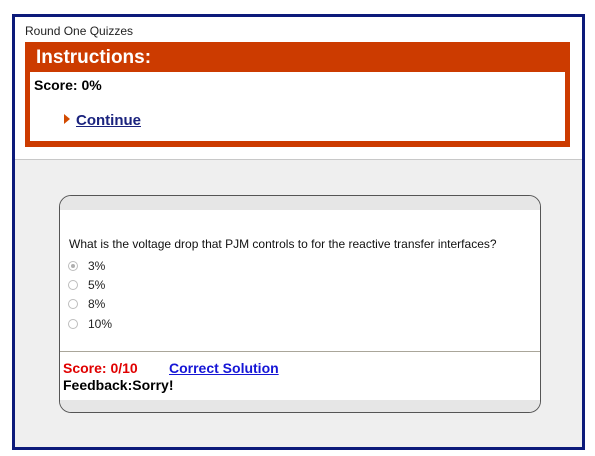 The height and width of the screenshot is (456, 595). Describe the element at coordinates (108, 120) in the screenshot. I see `continue-link: Continue` at that location.